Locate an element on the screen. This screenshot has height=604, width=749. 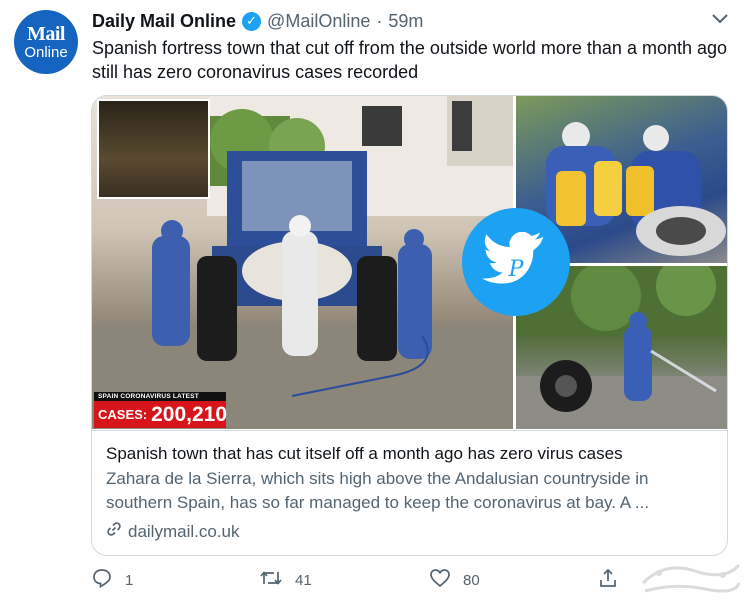
tweet-header: Daily Mail Online ✓ @MailOnline · 59m is located at coordinates (257, 21).